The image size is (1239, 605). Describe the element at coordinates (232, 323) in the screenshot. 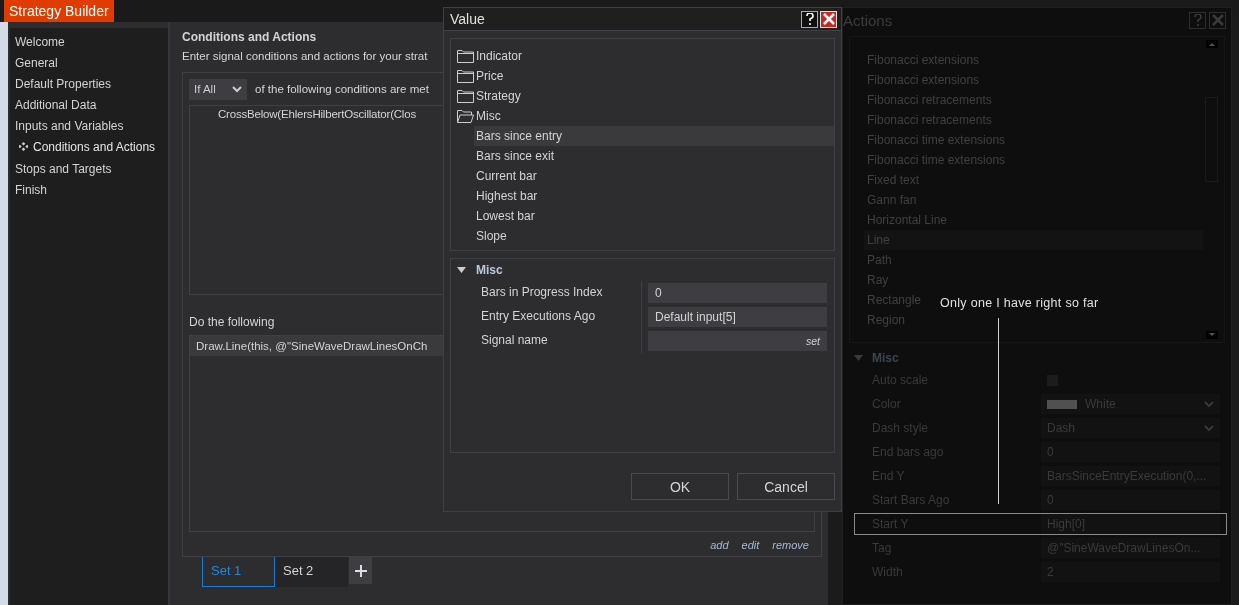

I see `actions-label: Do the following` at that location.